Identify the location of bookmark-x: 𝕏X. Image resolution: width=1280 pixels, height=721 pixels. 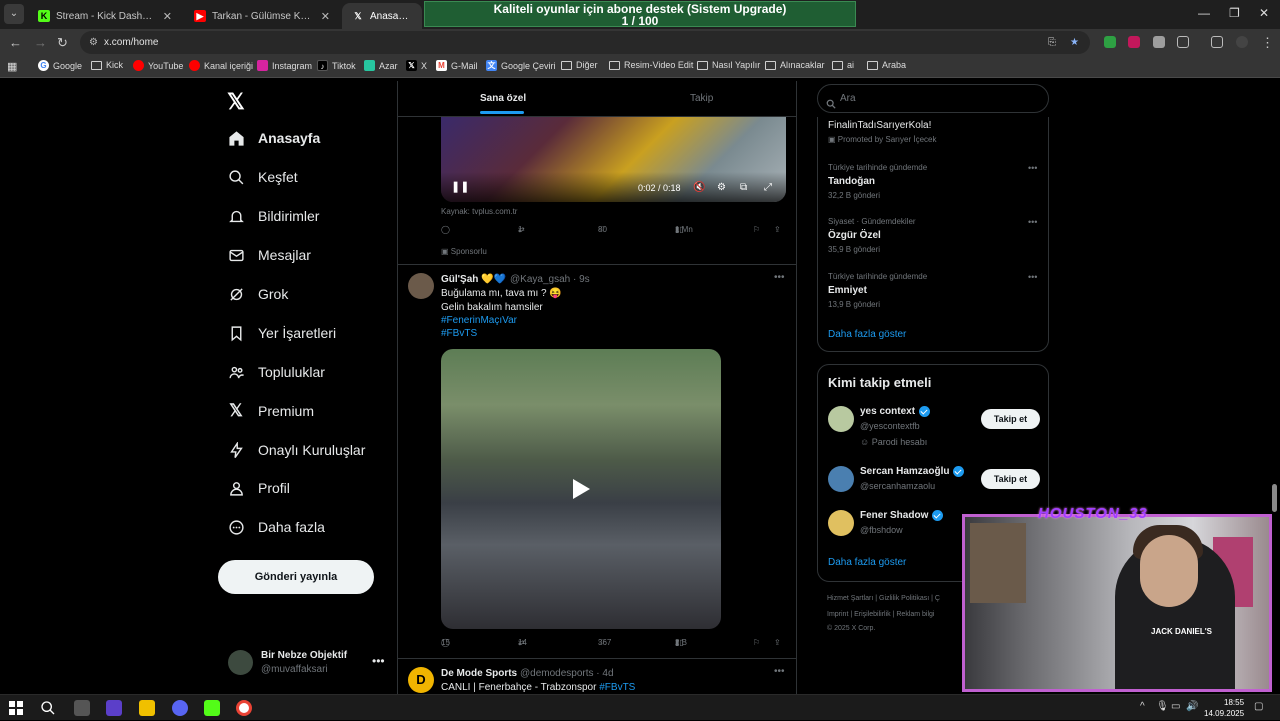
(416, 65).